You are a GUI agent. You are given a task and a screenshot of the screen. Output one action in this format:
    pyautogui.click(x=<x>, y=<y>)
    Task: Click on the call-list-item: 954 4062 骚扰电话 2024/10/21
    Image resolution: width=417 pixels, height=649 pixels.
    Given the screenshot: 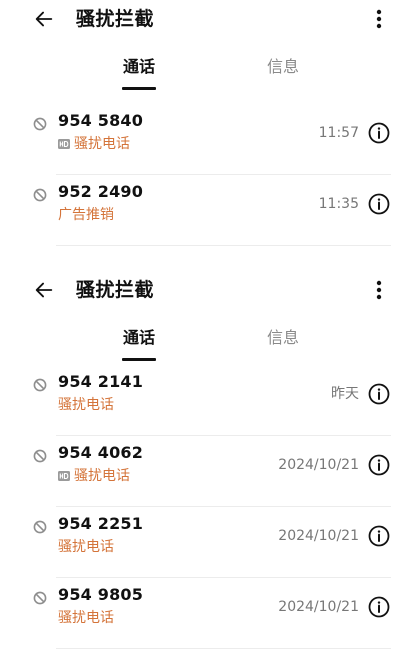 What is the action you would take?
    pyautogui.click(x=208, y=471)
    